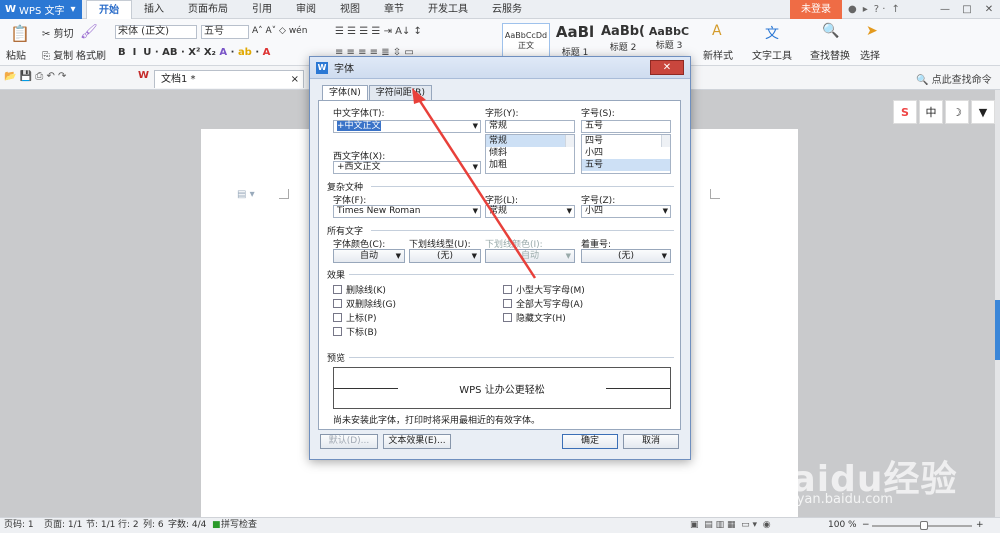 Image resolution: width=1000 pixels, height=533 pixels. I want to click on tab-chapter: 章节, so click(394, 9).